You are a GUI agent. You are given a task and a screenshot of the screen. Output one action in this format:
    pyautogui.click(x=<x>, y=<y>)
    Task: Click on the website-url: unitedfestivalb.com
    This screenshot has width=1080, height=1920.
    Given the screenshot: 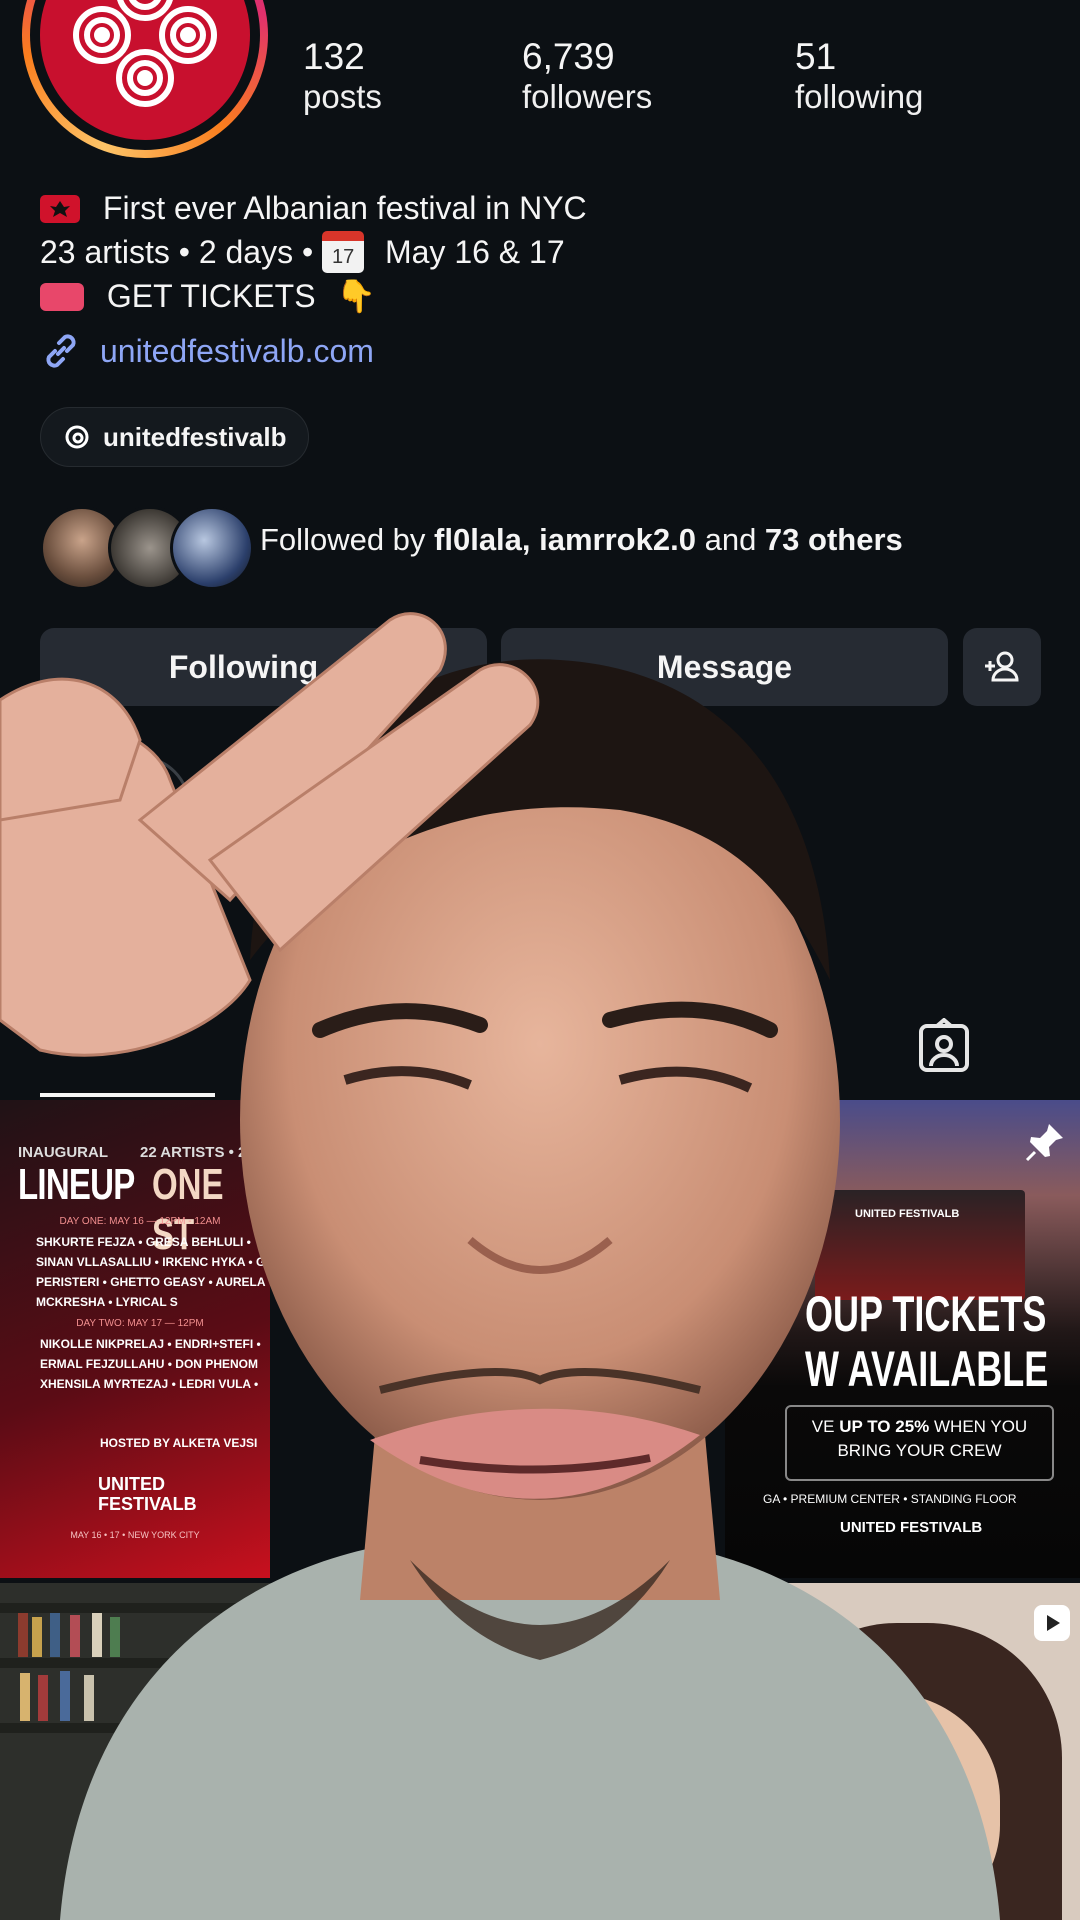 What is the action you would take?
    pyautogui.click(x=237, y=350)
    